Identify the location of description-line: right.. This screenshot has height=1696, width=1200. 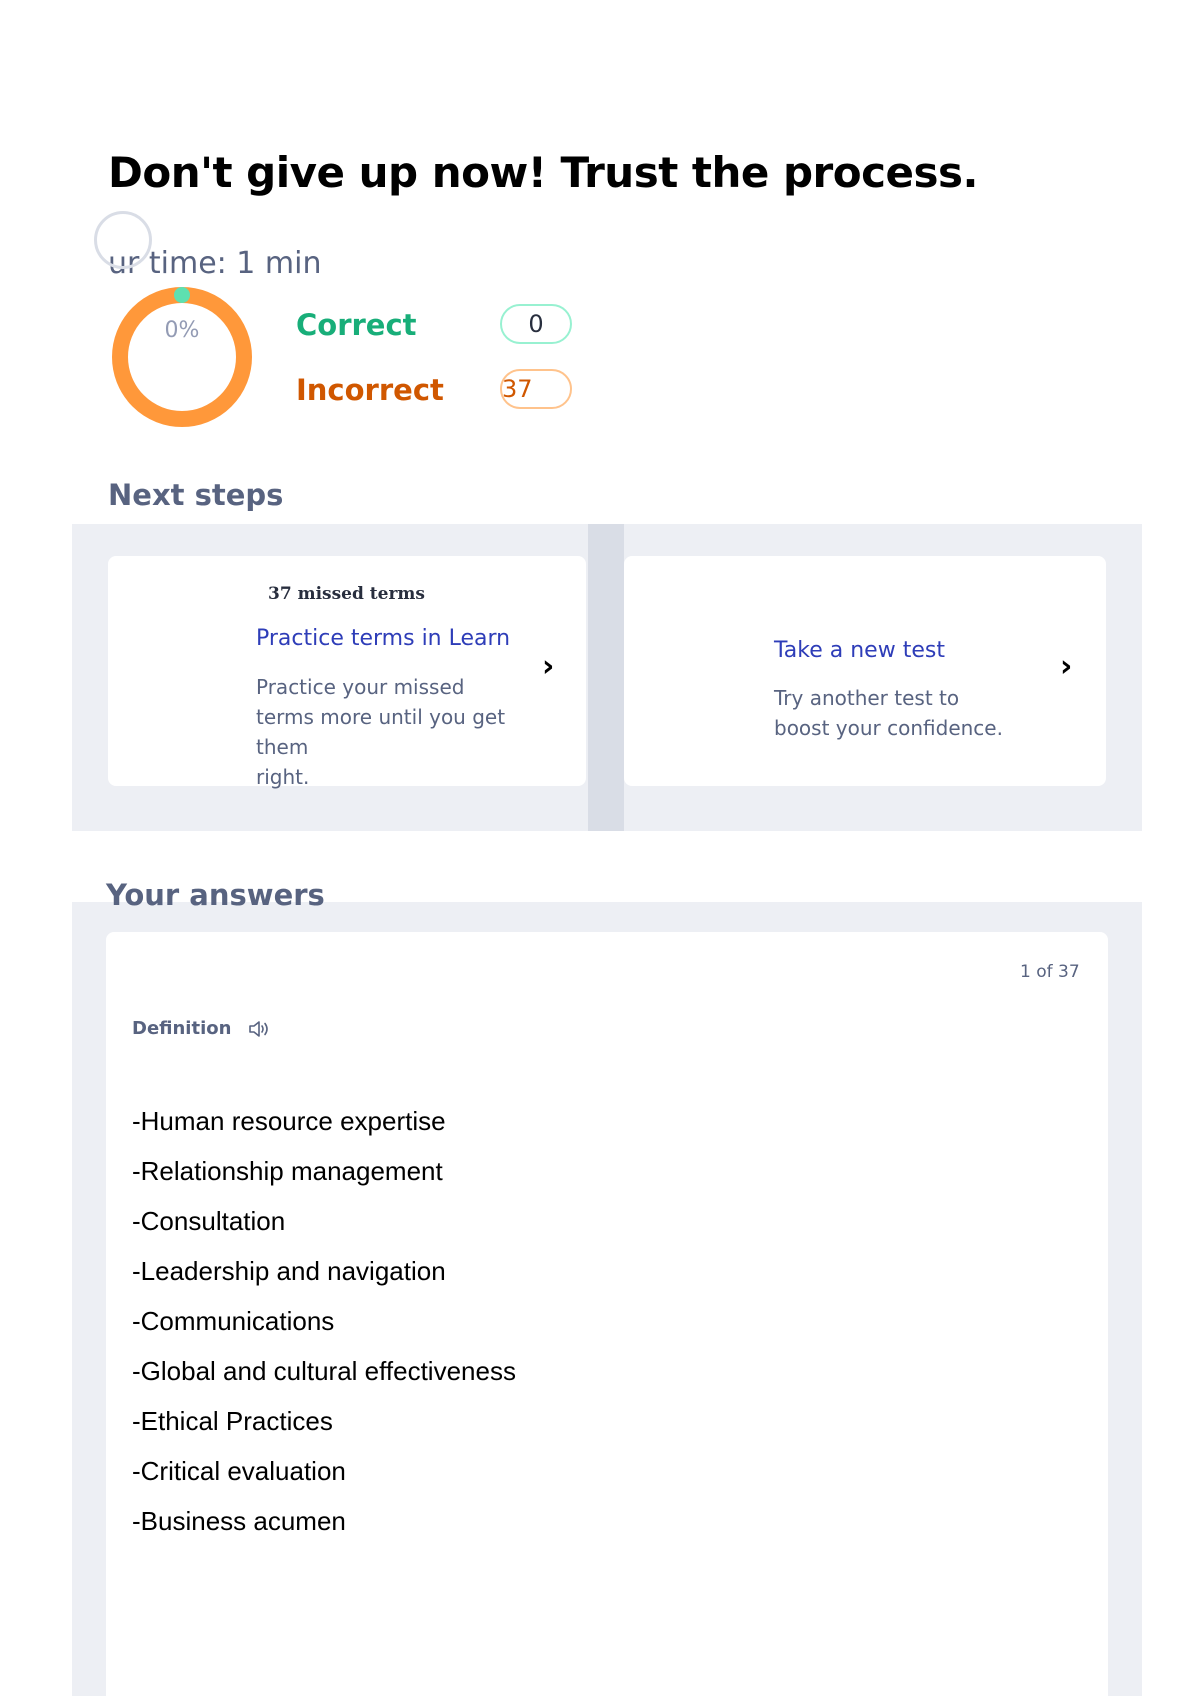
(283, 777).